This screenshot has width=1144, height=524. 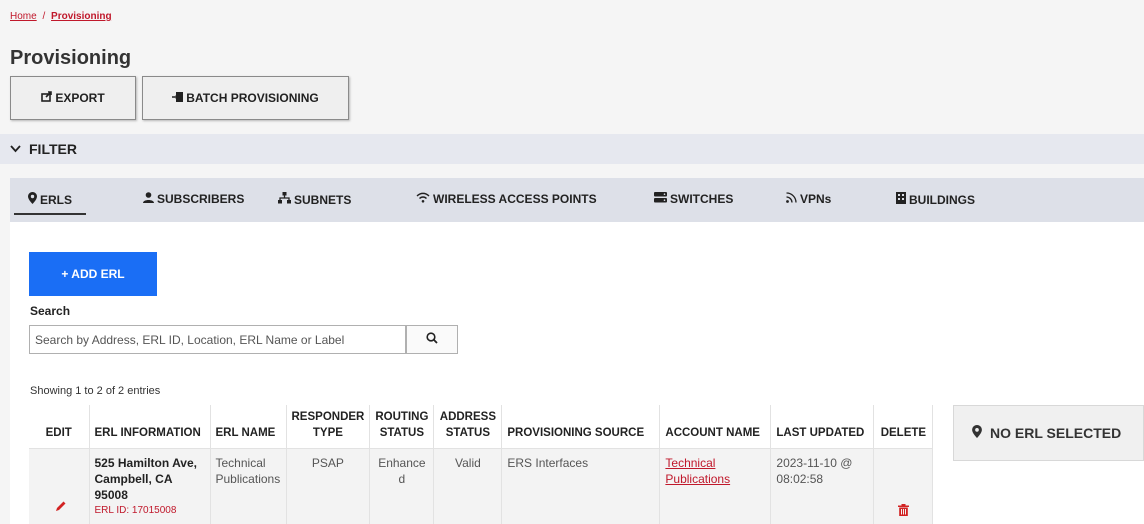 I want to click on column-header-erl-information: ERL INFORMATION, so click(x=150, y=427).